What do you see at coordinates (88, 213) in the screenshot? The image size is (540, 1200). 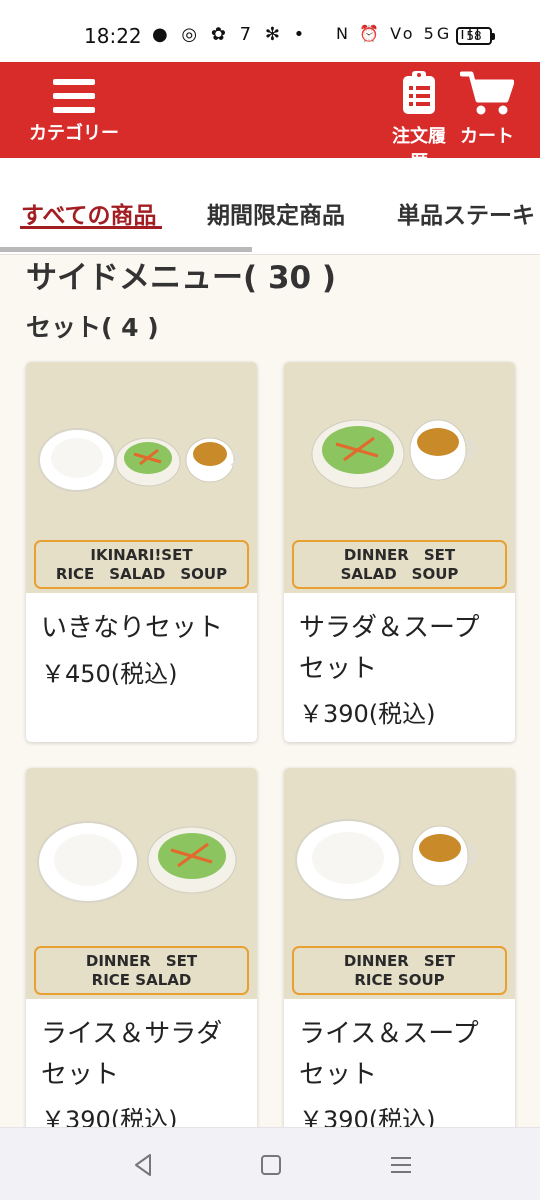 I see `tab-all-products: すべての商品` at bounding box center [88, 213].